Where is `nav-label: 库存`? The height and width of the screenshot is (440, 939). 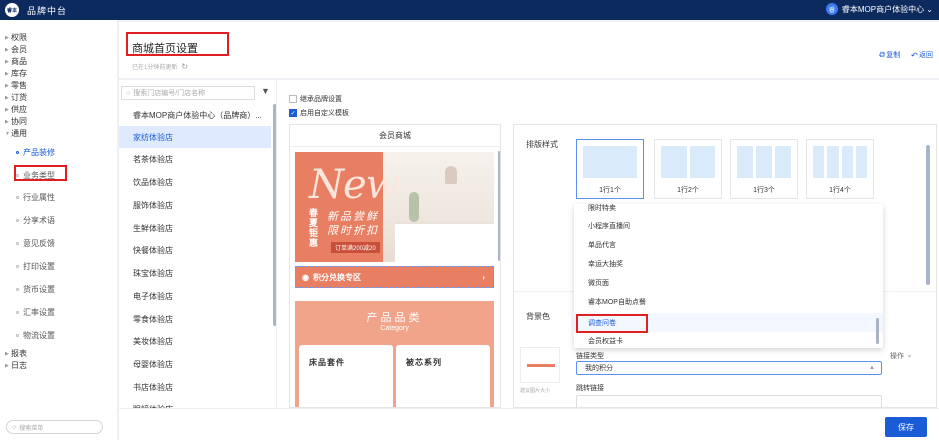
nav-label: 库存 is located at coordinates (19, 73).